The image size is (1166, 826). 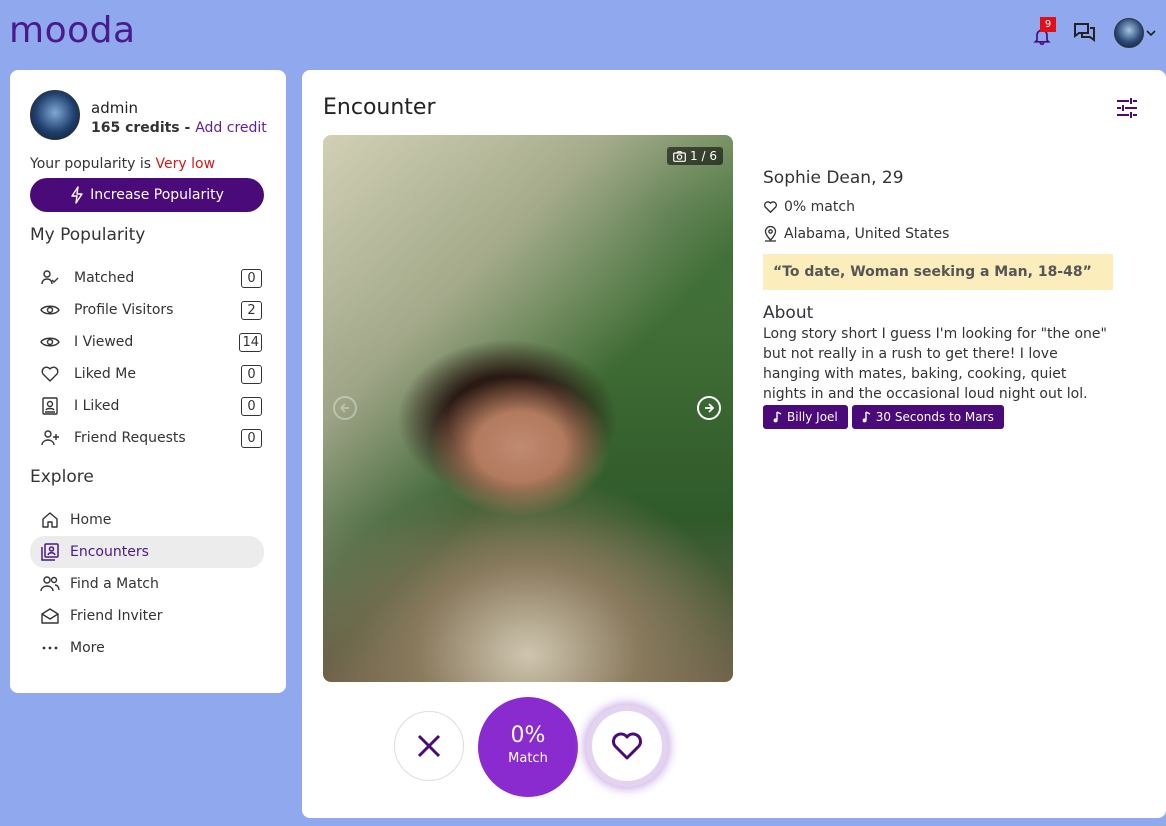 What do you see at coordinates (50, 438) in the screenshot?
I see `user-plus-icon` at bounding box center [50, 438].